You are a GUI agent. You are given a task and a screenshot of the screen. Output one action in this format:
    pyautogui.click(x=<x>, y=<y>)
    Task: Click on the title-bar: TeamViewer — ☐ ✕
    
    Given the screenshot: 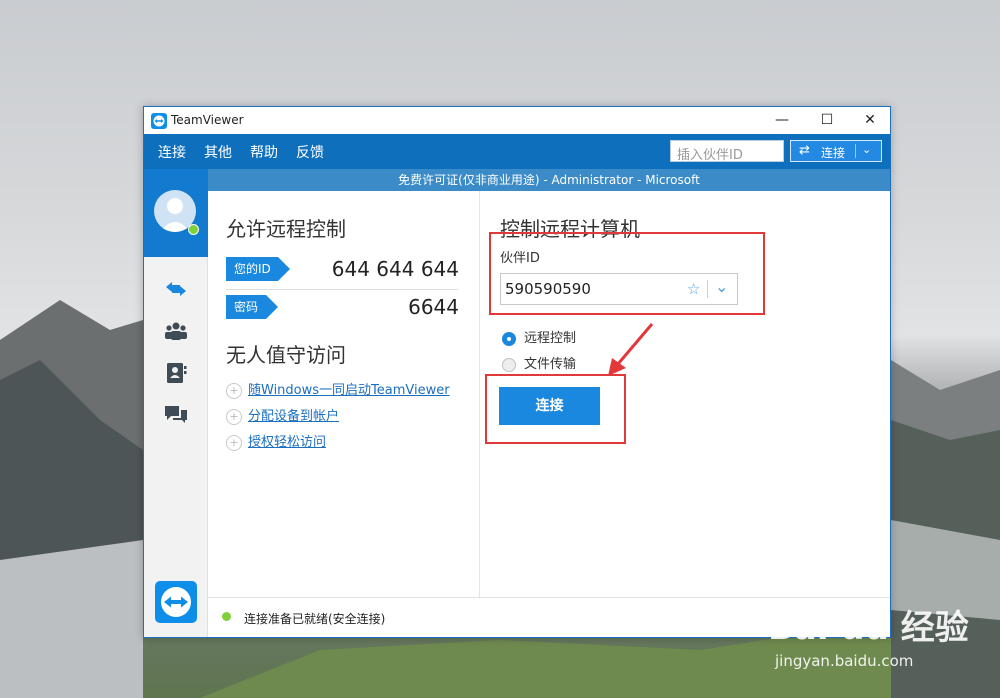 What is the action you would take?
    pyautogui.click(x=517, y=120)
    